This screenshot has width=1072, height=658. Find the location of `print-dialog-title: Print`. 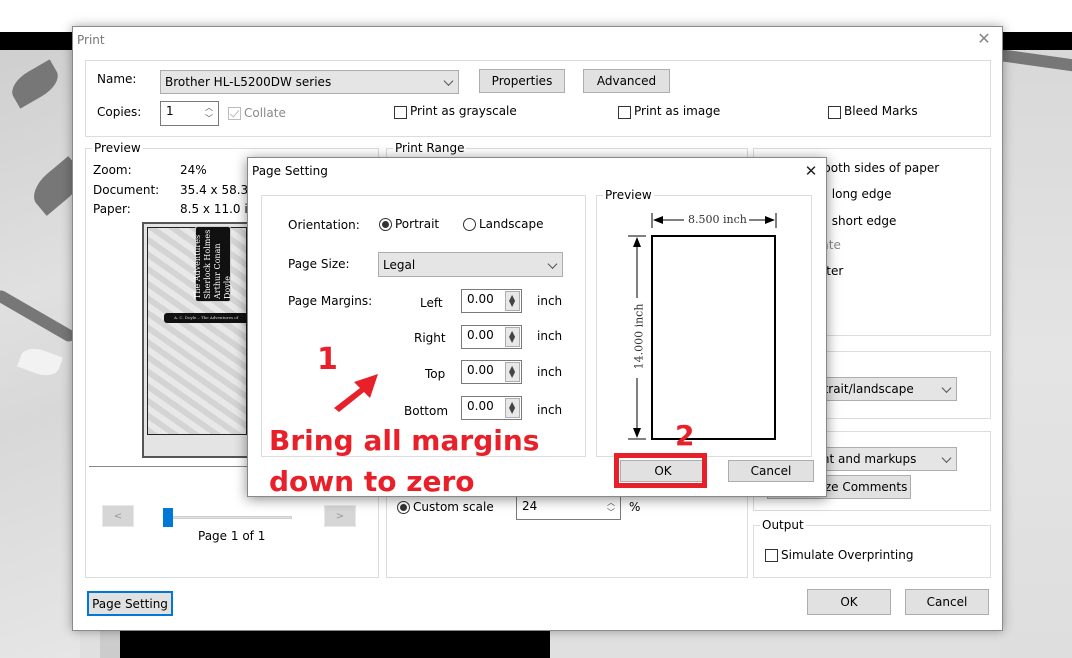

print-dialog-title: Print is located at coordinates (91, 40).